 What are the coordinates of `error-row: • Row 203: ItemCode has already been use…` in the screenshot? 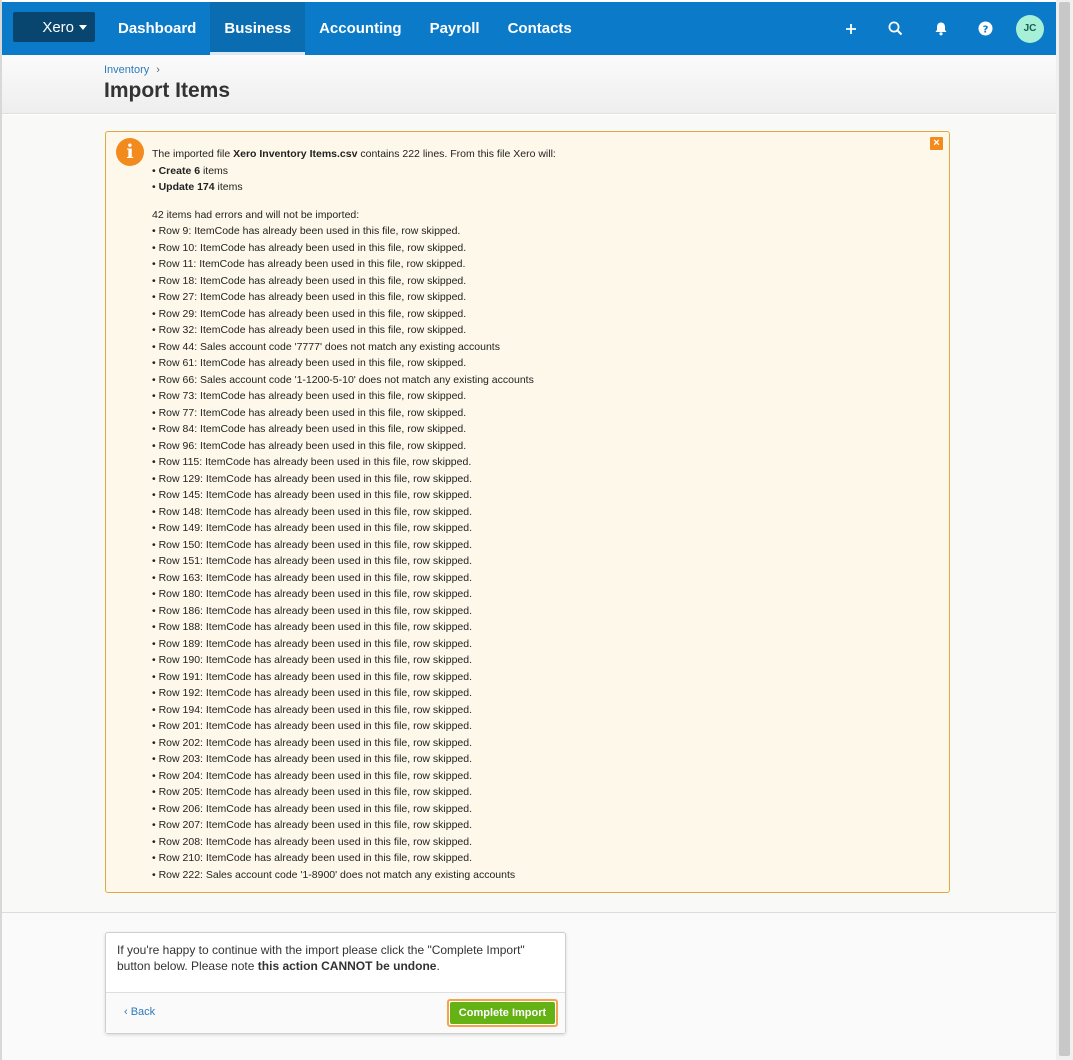 It's located at (312, 759).